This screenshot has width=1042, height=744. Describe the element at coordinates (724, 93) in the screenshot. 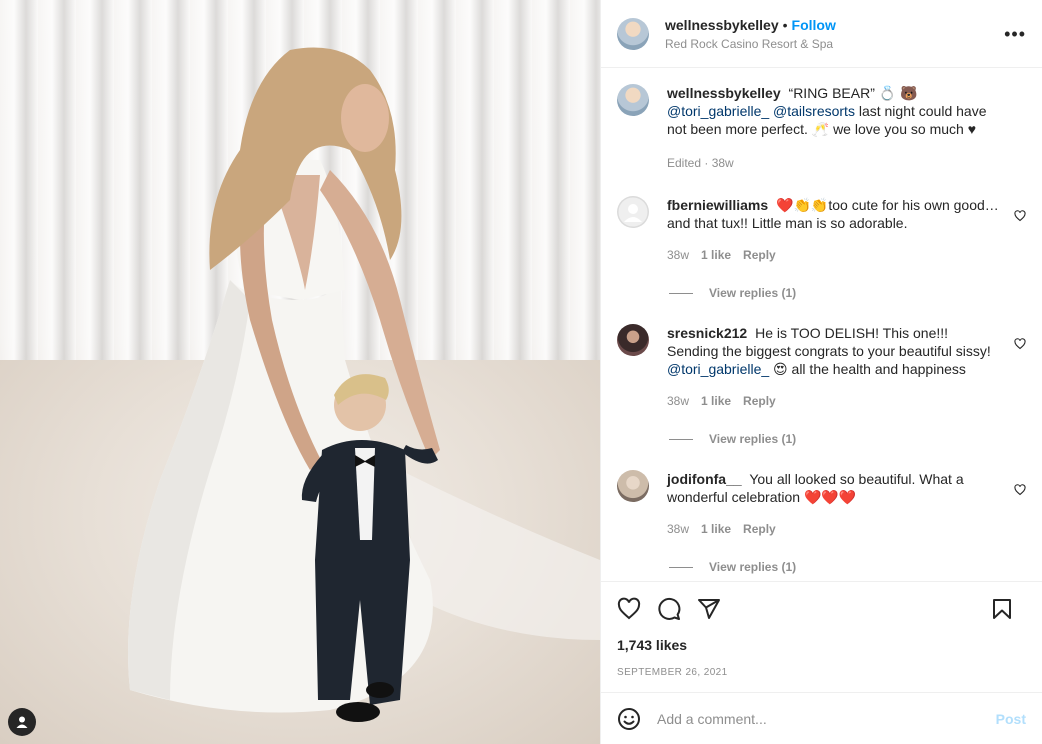

I see `caption-username: wellnessbykelley` at that location.